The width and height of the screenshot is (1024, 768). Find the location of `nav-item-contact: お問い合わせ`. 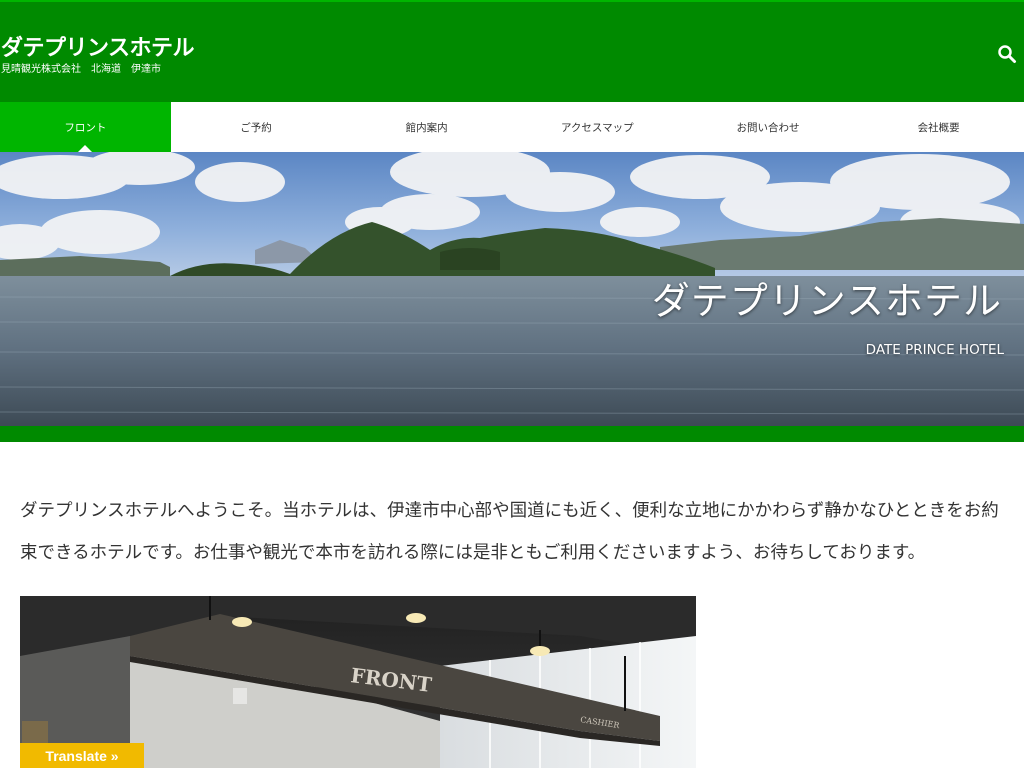

nav-item-contact: お問い合わせ is located at coordinates (768, 127).